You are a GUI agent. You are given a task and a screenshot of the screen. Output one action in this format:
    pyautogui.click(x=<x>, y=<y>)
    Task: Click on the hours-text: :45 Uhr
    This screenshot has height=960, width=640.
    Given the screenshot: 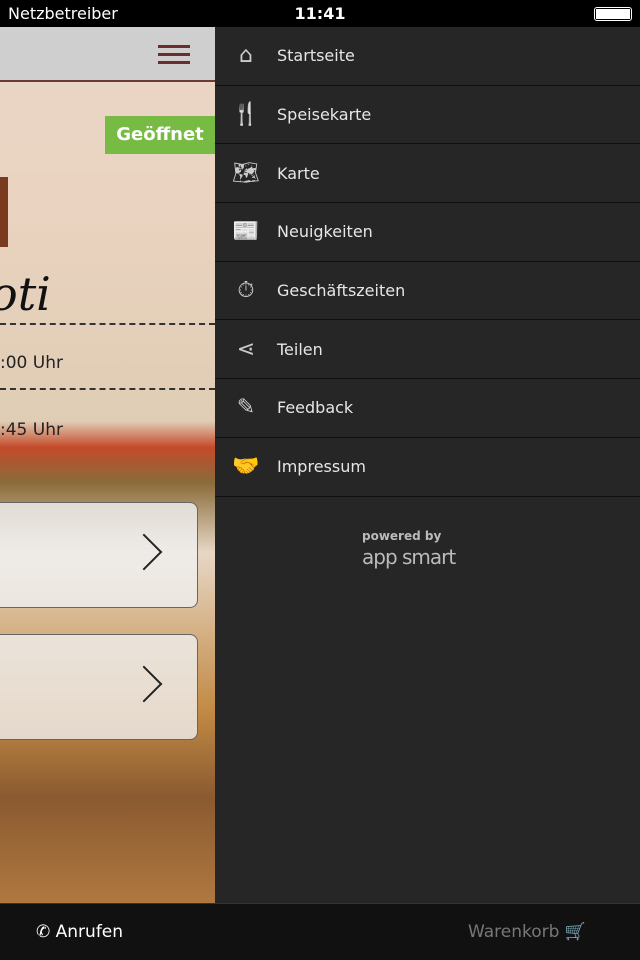 What is the action you would take?
    pyautogui.click(x=31, y=430)
    